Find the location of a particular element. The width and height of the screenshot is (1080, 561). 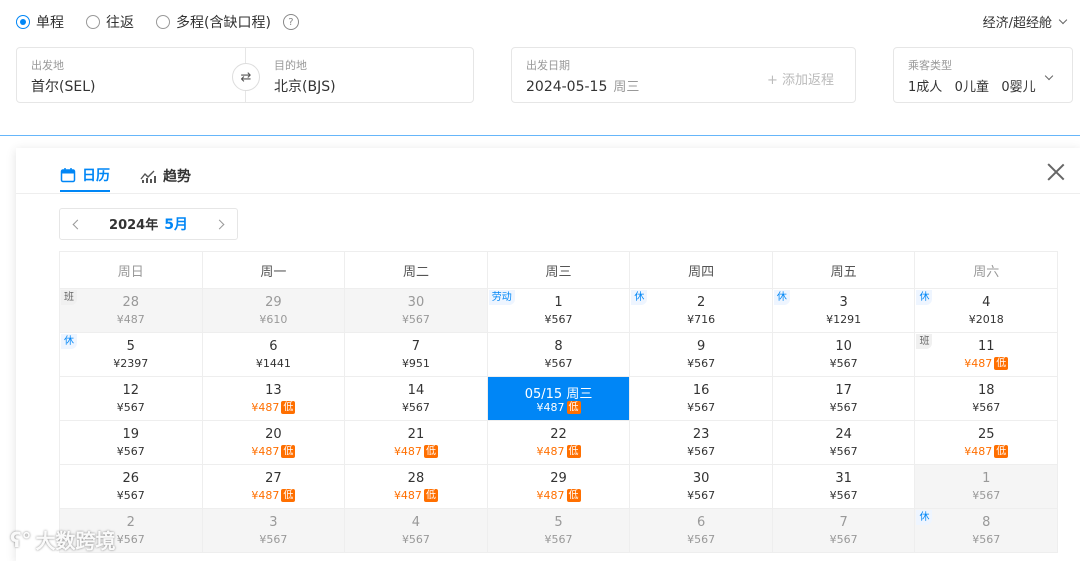

calendar-day: 5 ¥567 is located at coordinates (559, 531).